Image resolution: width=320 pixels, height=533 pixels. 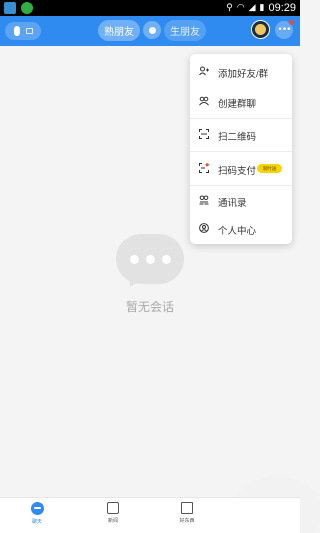 I want to click on menu-item-scan-qr: 扫二维码, so click(x=241, y=134).